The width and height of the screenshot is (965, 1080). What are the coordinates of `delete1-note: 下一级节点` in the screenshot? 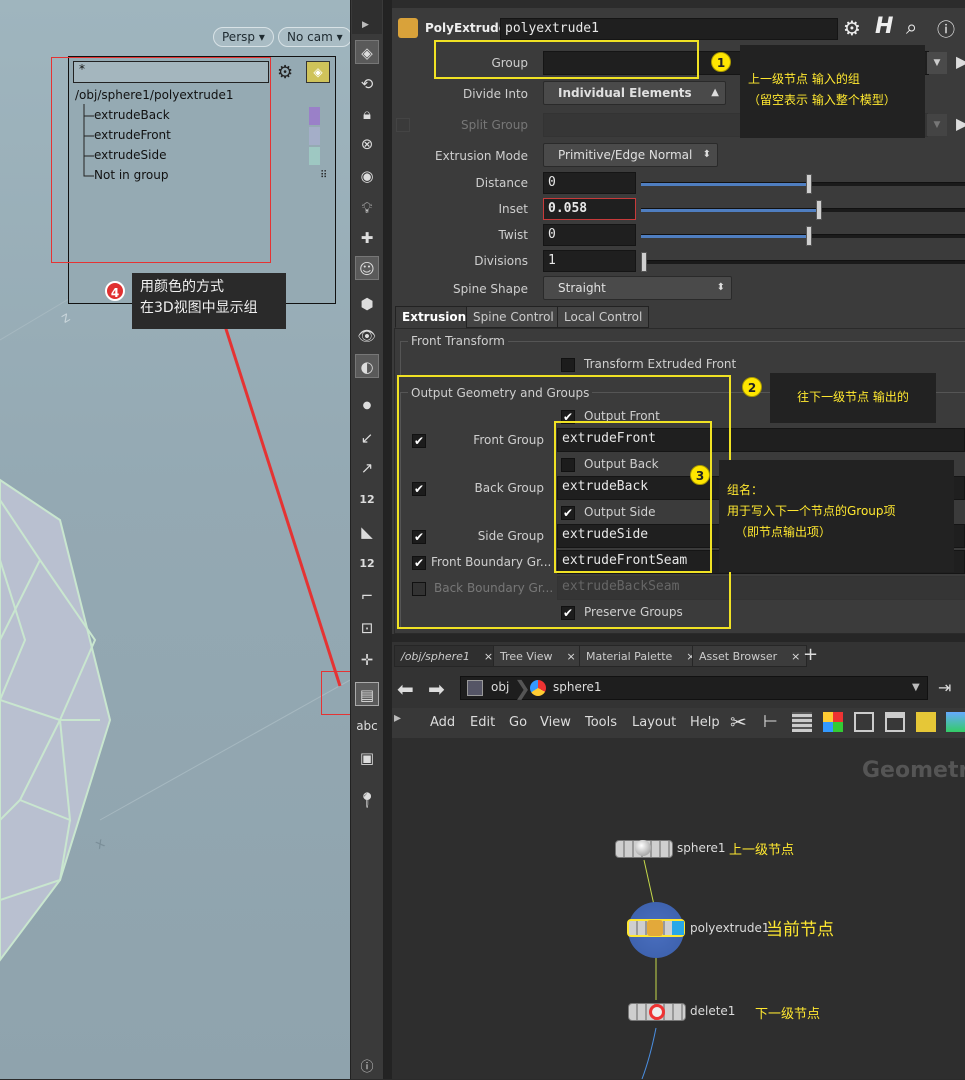 It's located at (788, 1014).